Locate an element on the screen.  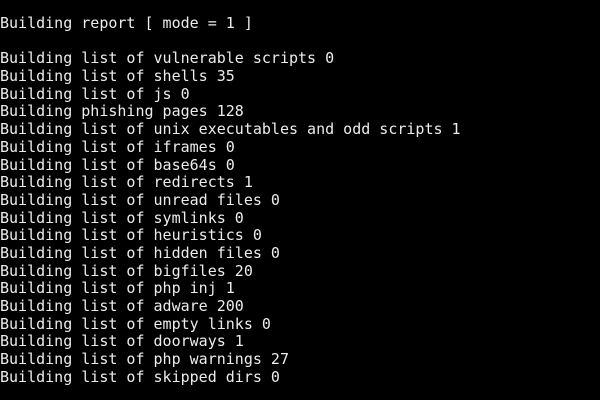
output-line: Building list of doorways 1 is located at coordinates (122, 341).